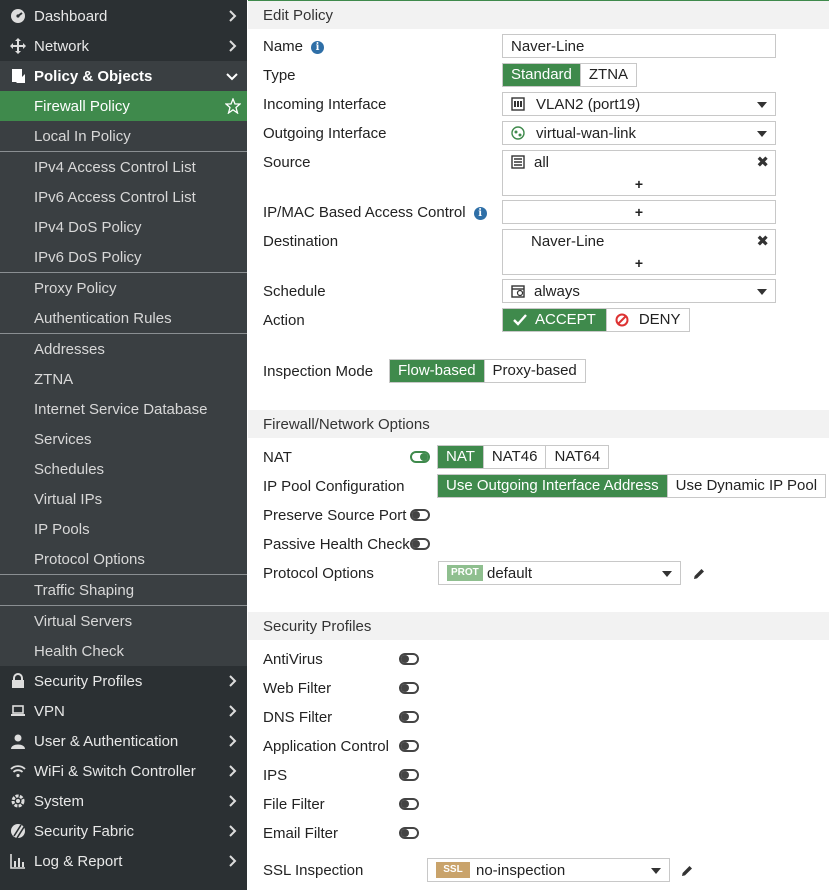  I want to click on nav-security-fabric: Security Fabric, so click(123, 831).